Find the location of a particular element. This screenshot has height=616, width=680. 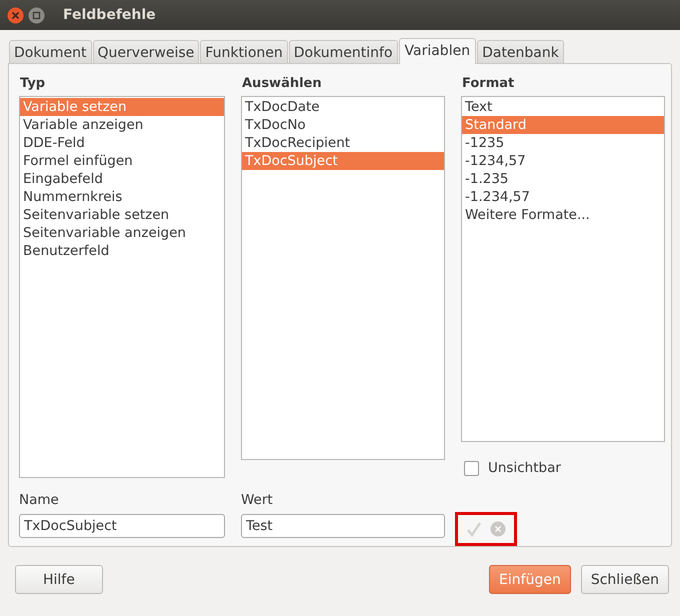

tab: Dokument is located at coordinates (50, 52).